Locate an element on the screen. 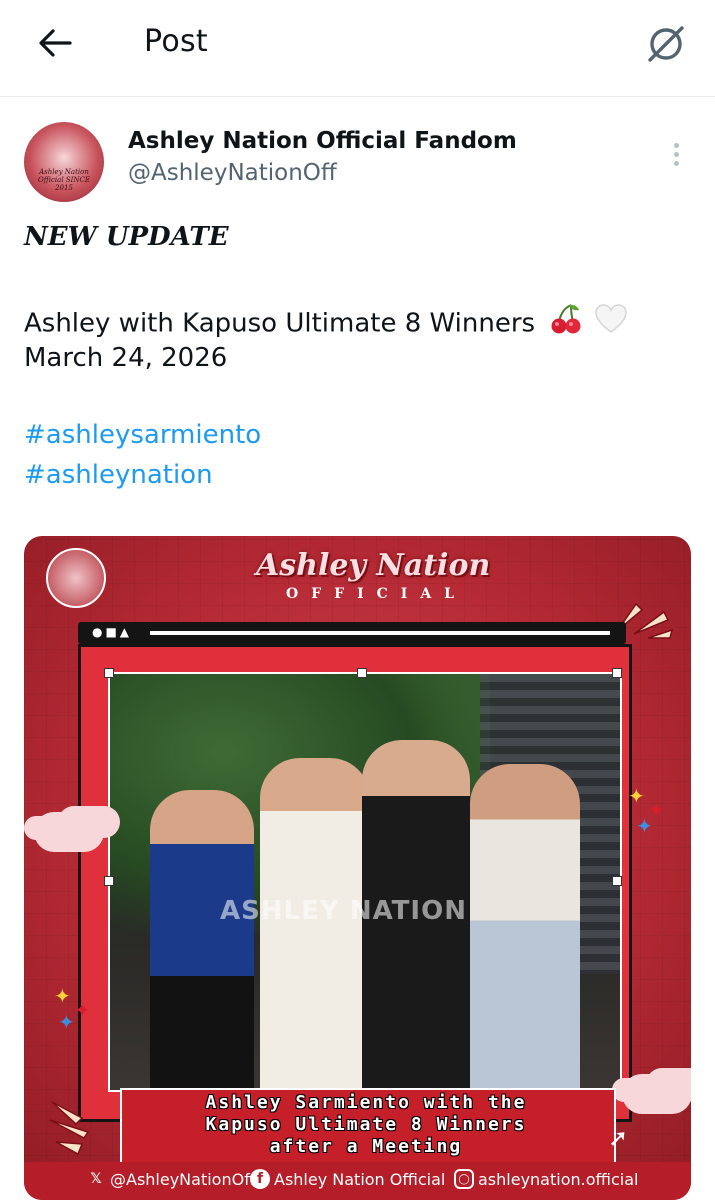 The width and height of the screenshot is (715, 1200). avatar-text: Ashley Nation Official SINCE 2015 is located at coordinates (64, 180).